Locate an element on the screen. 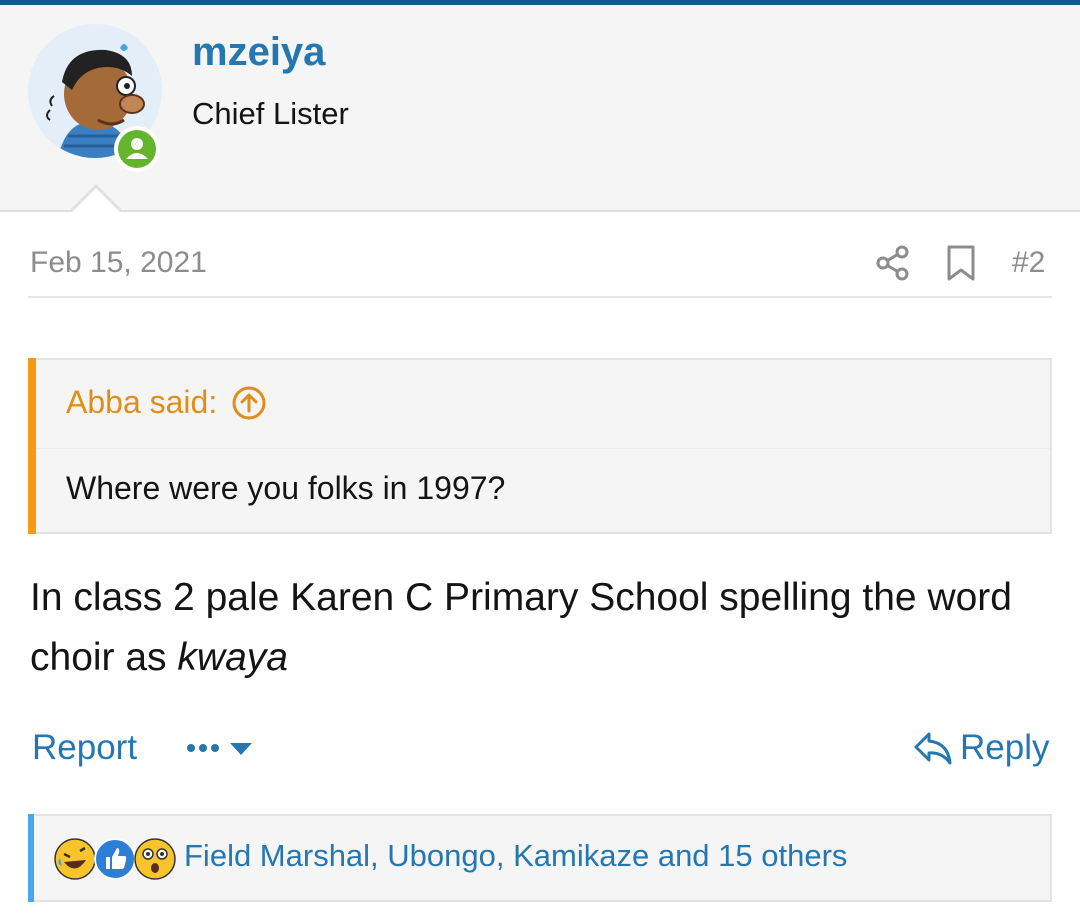  reply-button: Reply is located at coordinates (980, 748).